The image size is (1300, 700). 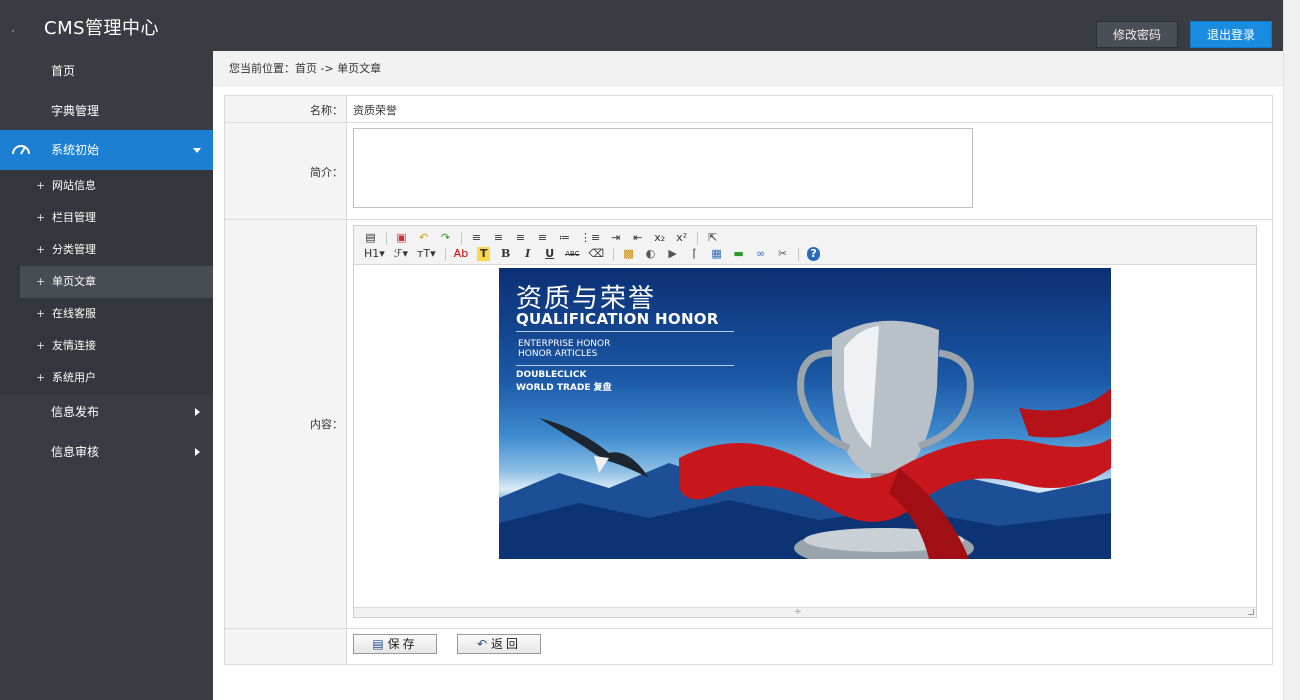 I want to click on superscript-icon: x², so click(x=681, y=238).